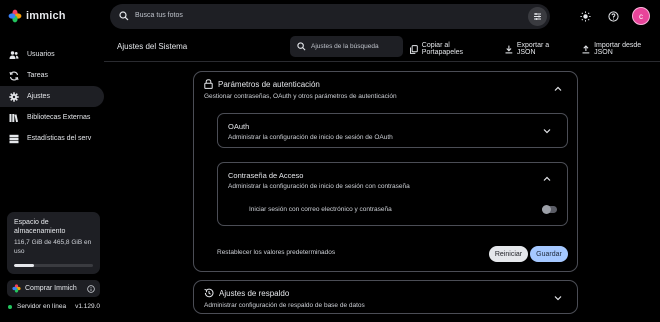 The width and height of the screenshot is (660, 322). I want to click on upload-icon, so click(586, 48).